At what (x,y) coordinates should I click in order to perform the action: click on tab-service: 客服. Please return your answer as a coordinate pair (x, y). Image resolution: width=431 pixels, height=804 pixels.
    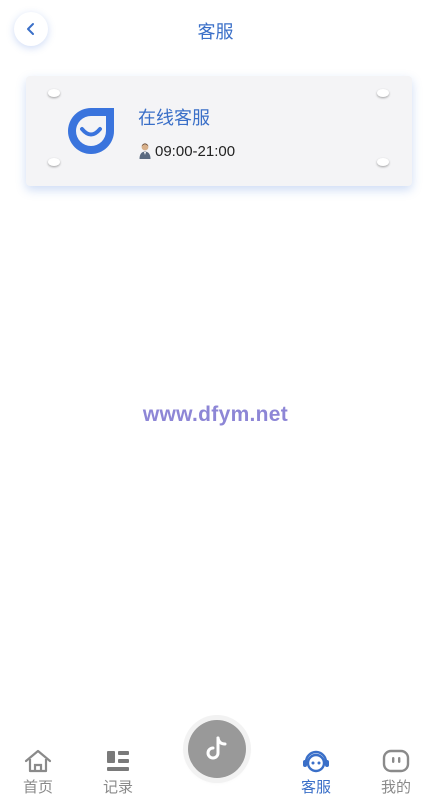
    Looking at the image, I should click on (316, 772).